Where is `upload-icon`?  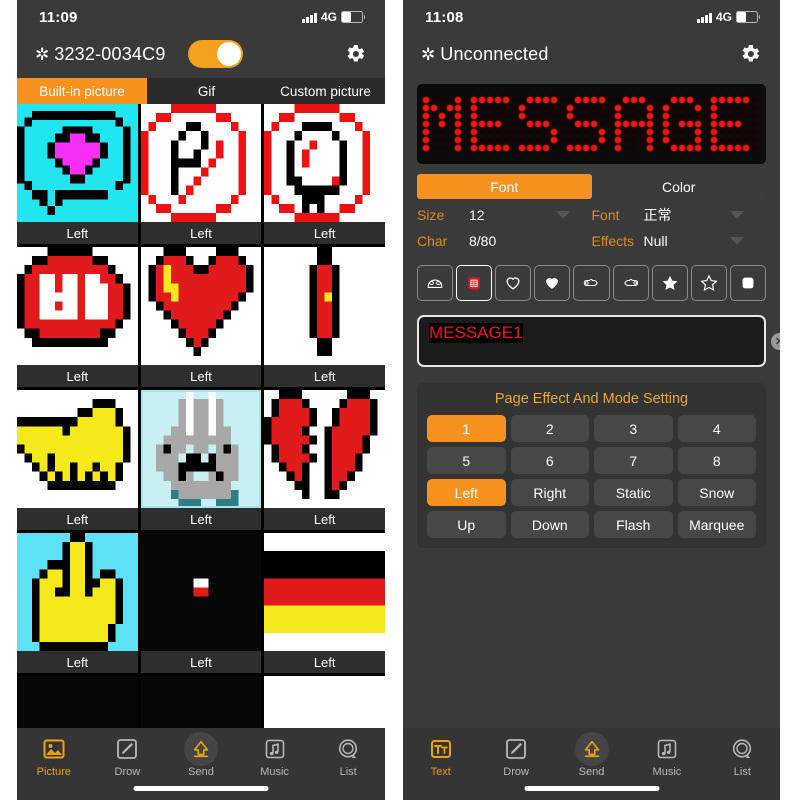
upload-icon is located at coordinates (592, 749).